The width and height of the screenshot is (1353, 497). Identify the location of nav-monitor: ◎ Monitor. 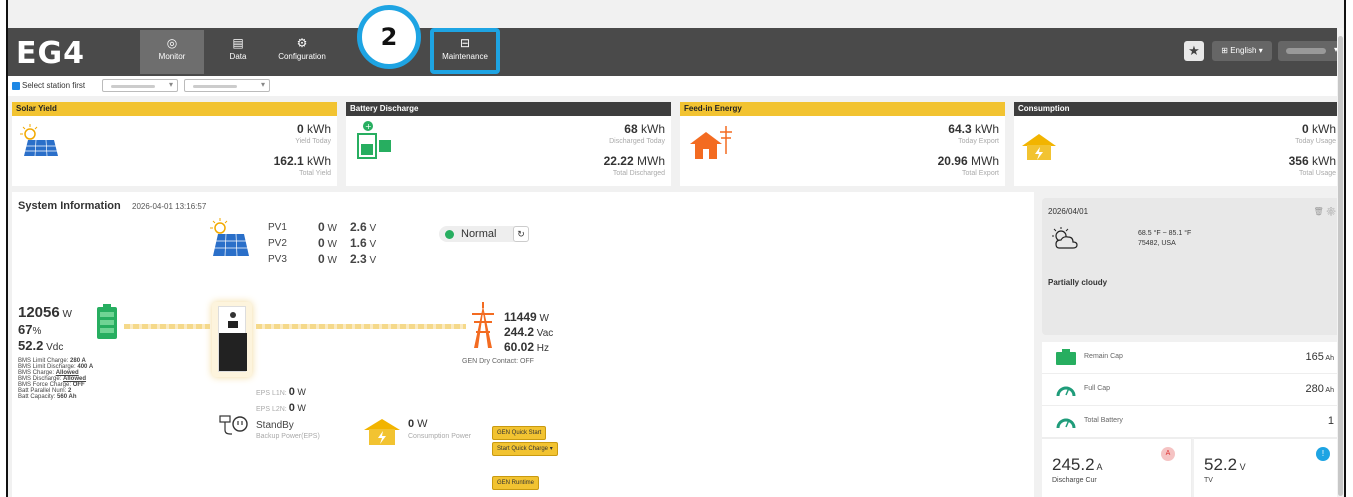
(172, 52).